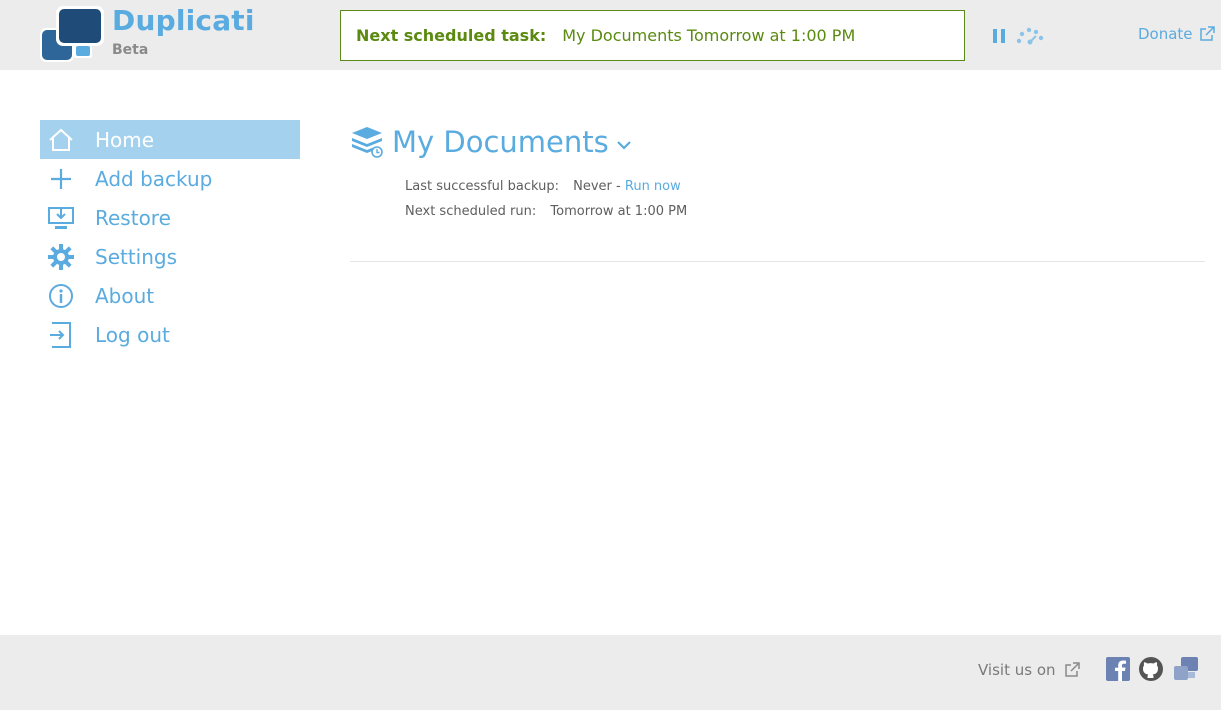  Describe the element at coordinates (999, 36) in the screenshot. I see `pause-icon` at that location.